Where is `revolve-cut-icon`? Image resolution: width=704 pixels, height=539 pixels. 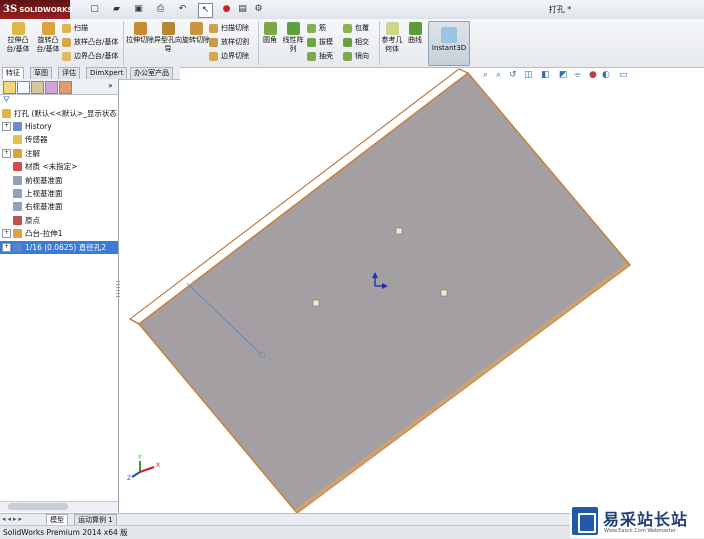
revolve-cut-icon is located at coordinates (196, 28).